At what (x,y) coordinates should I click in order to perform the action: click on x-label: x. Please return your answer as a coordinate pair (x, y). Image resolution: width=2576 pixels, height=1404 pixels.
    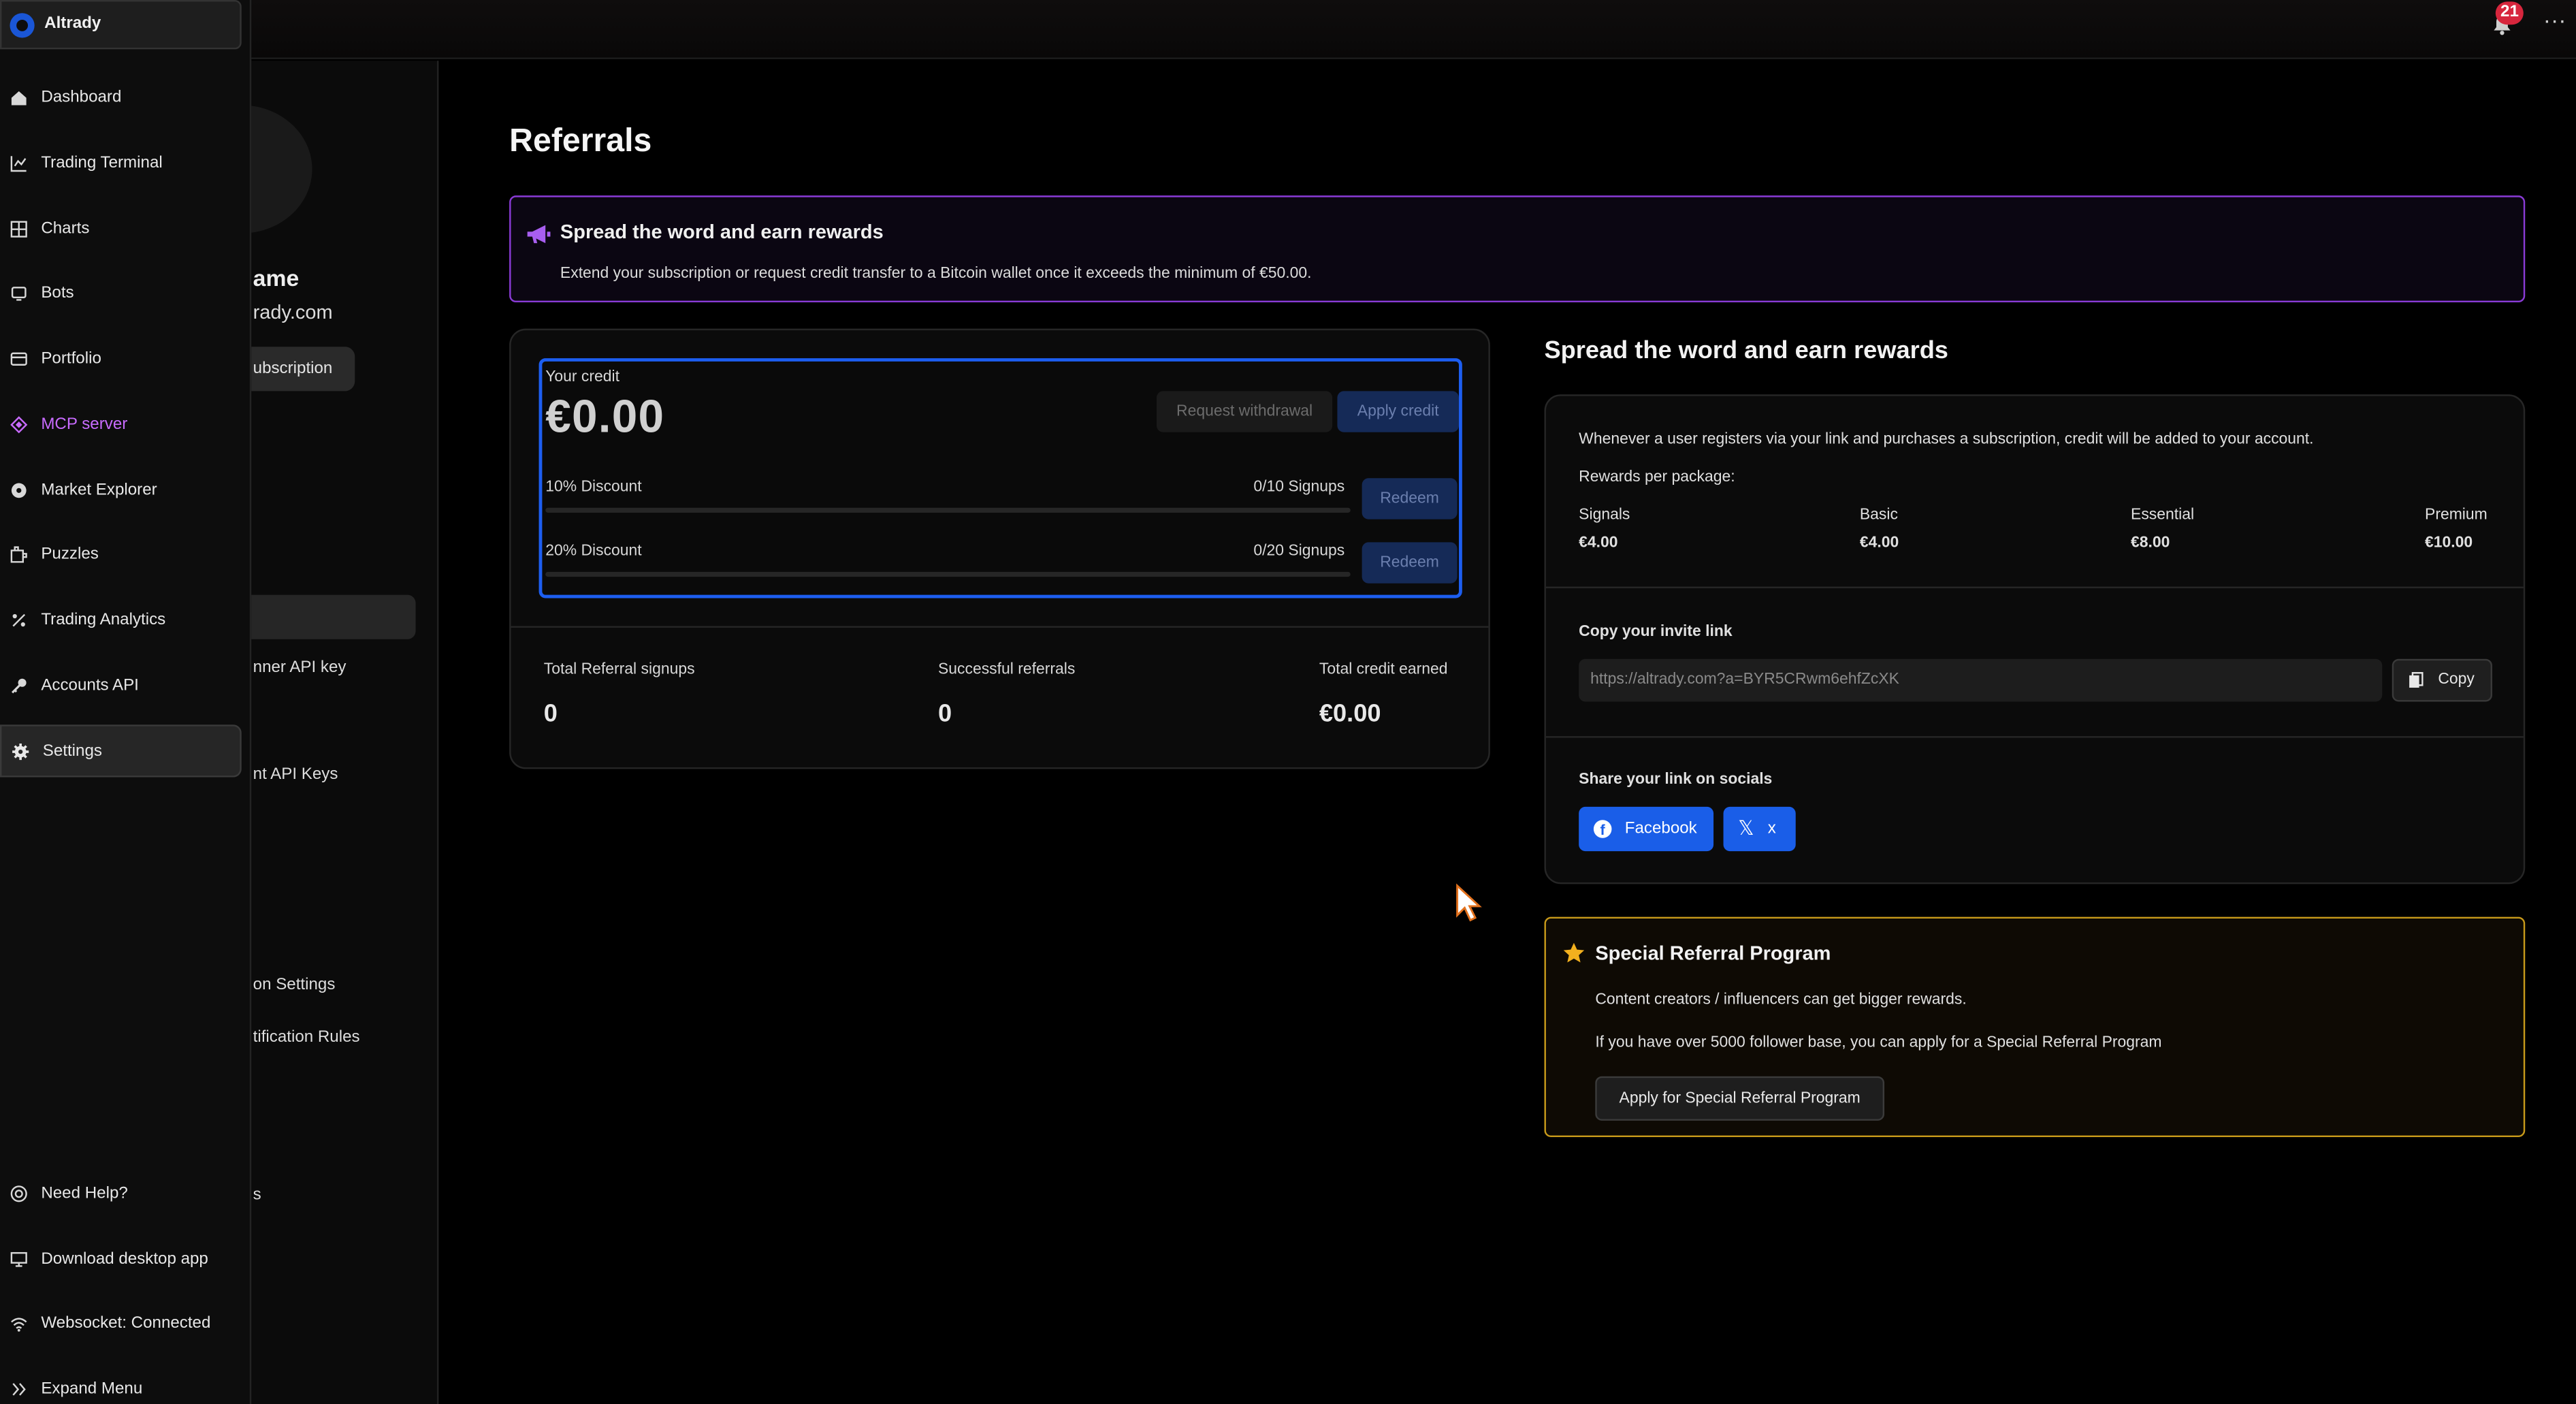
    Looking at the image, I should click on (1772, 829).